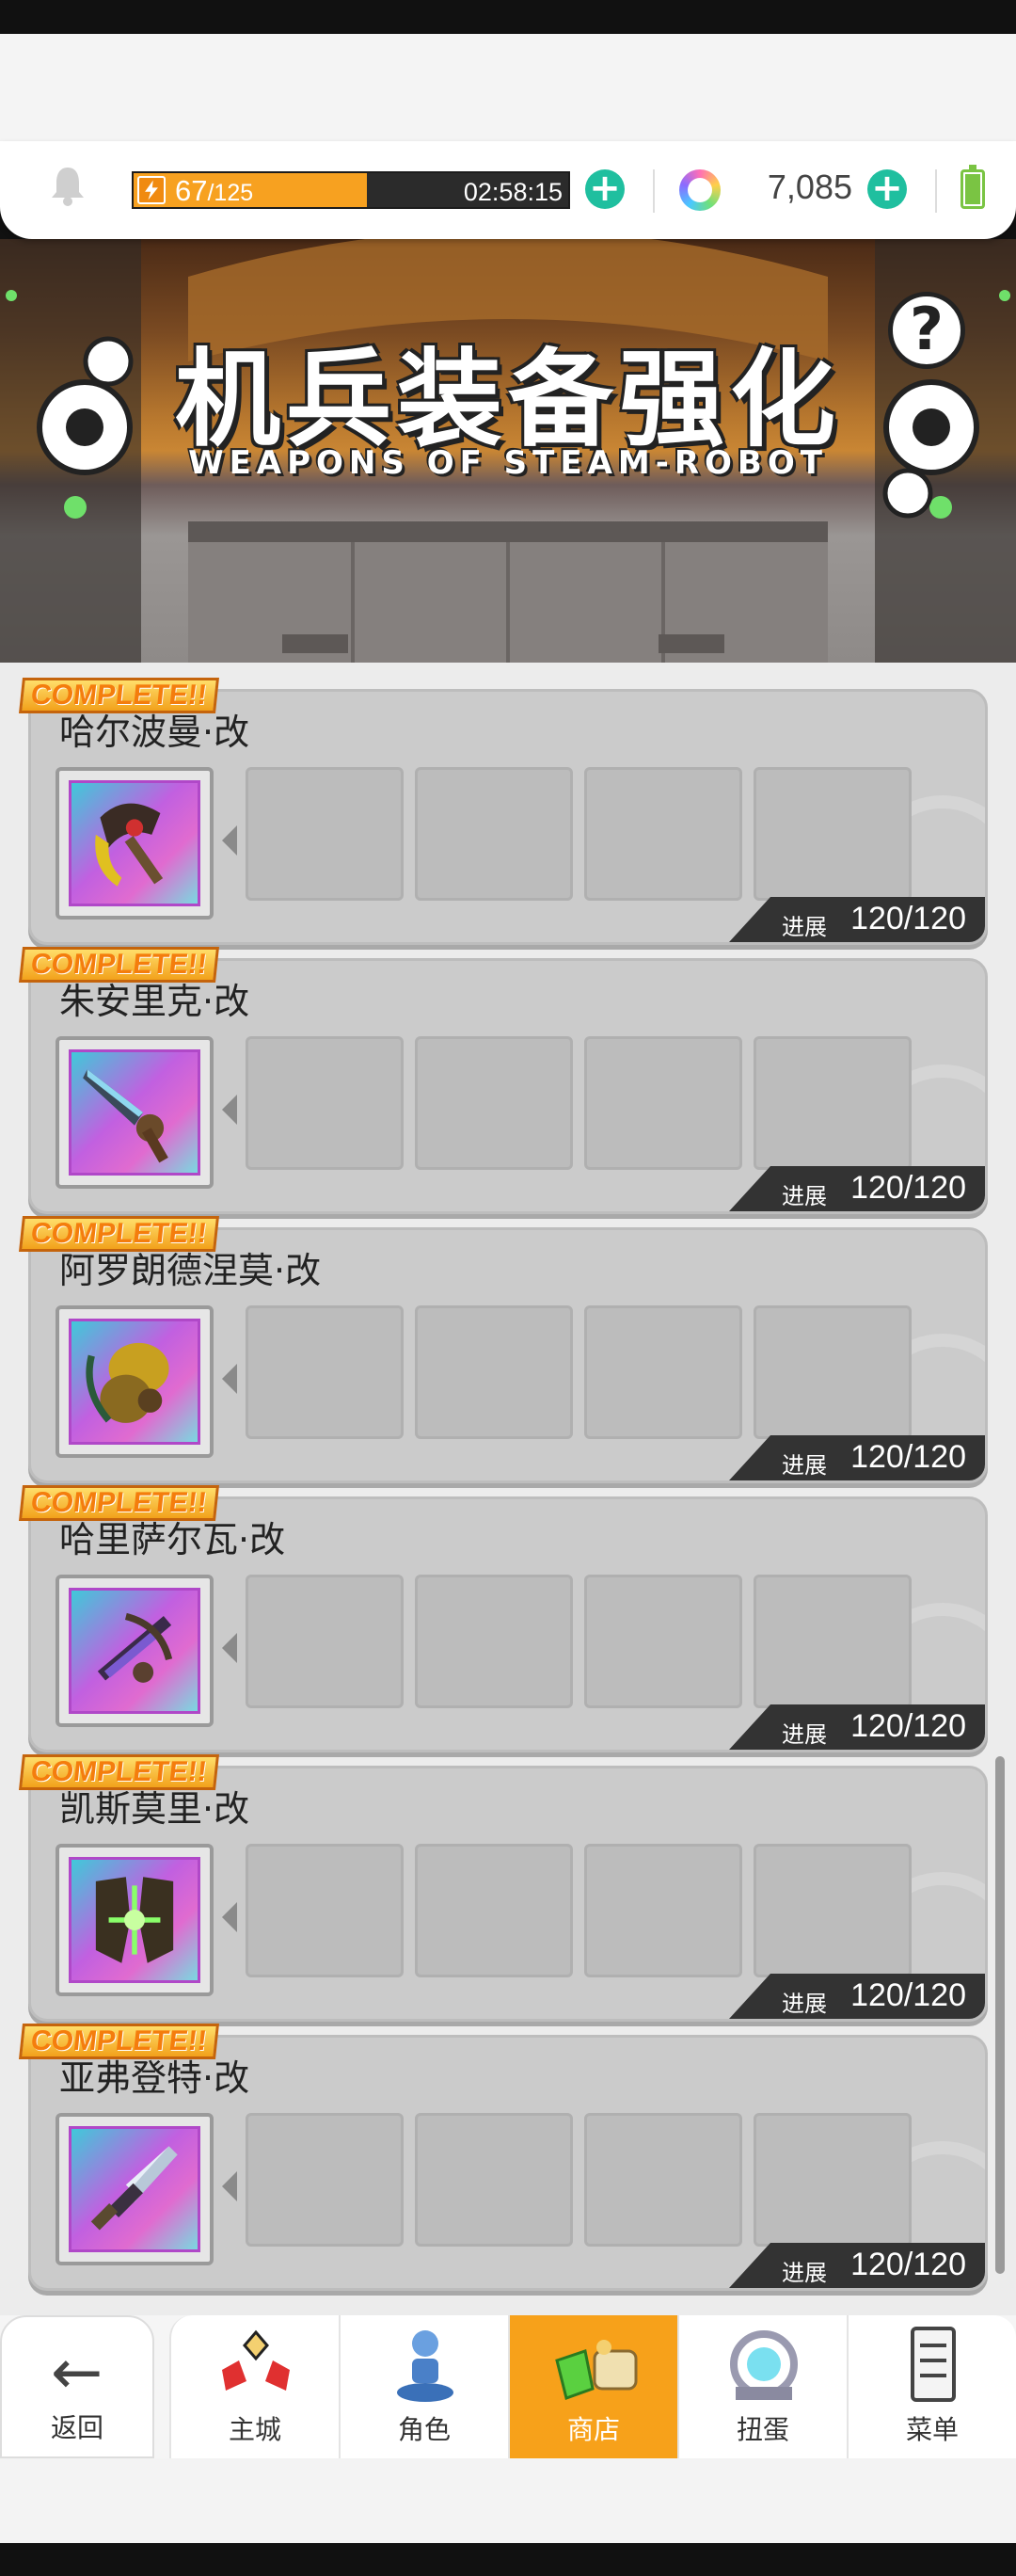 The width and height of the screenshot is (1016, 2576). Describe the element at coordinates (932, 2429) in the screenshot. I see `nav-label: 菜单` at that location.